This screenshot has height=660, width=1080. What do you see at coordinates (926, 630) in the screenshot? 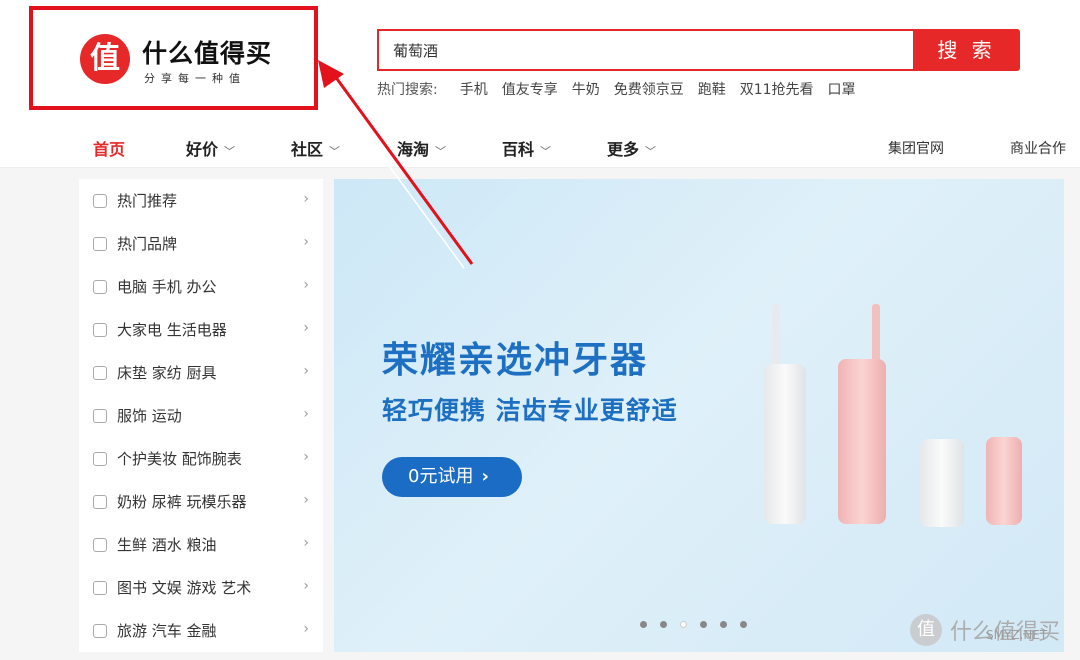
I see `watermark-logo-icon: 值` at bounding box center [926, 630].